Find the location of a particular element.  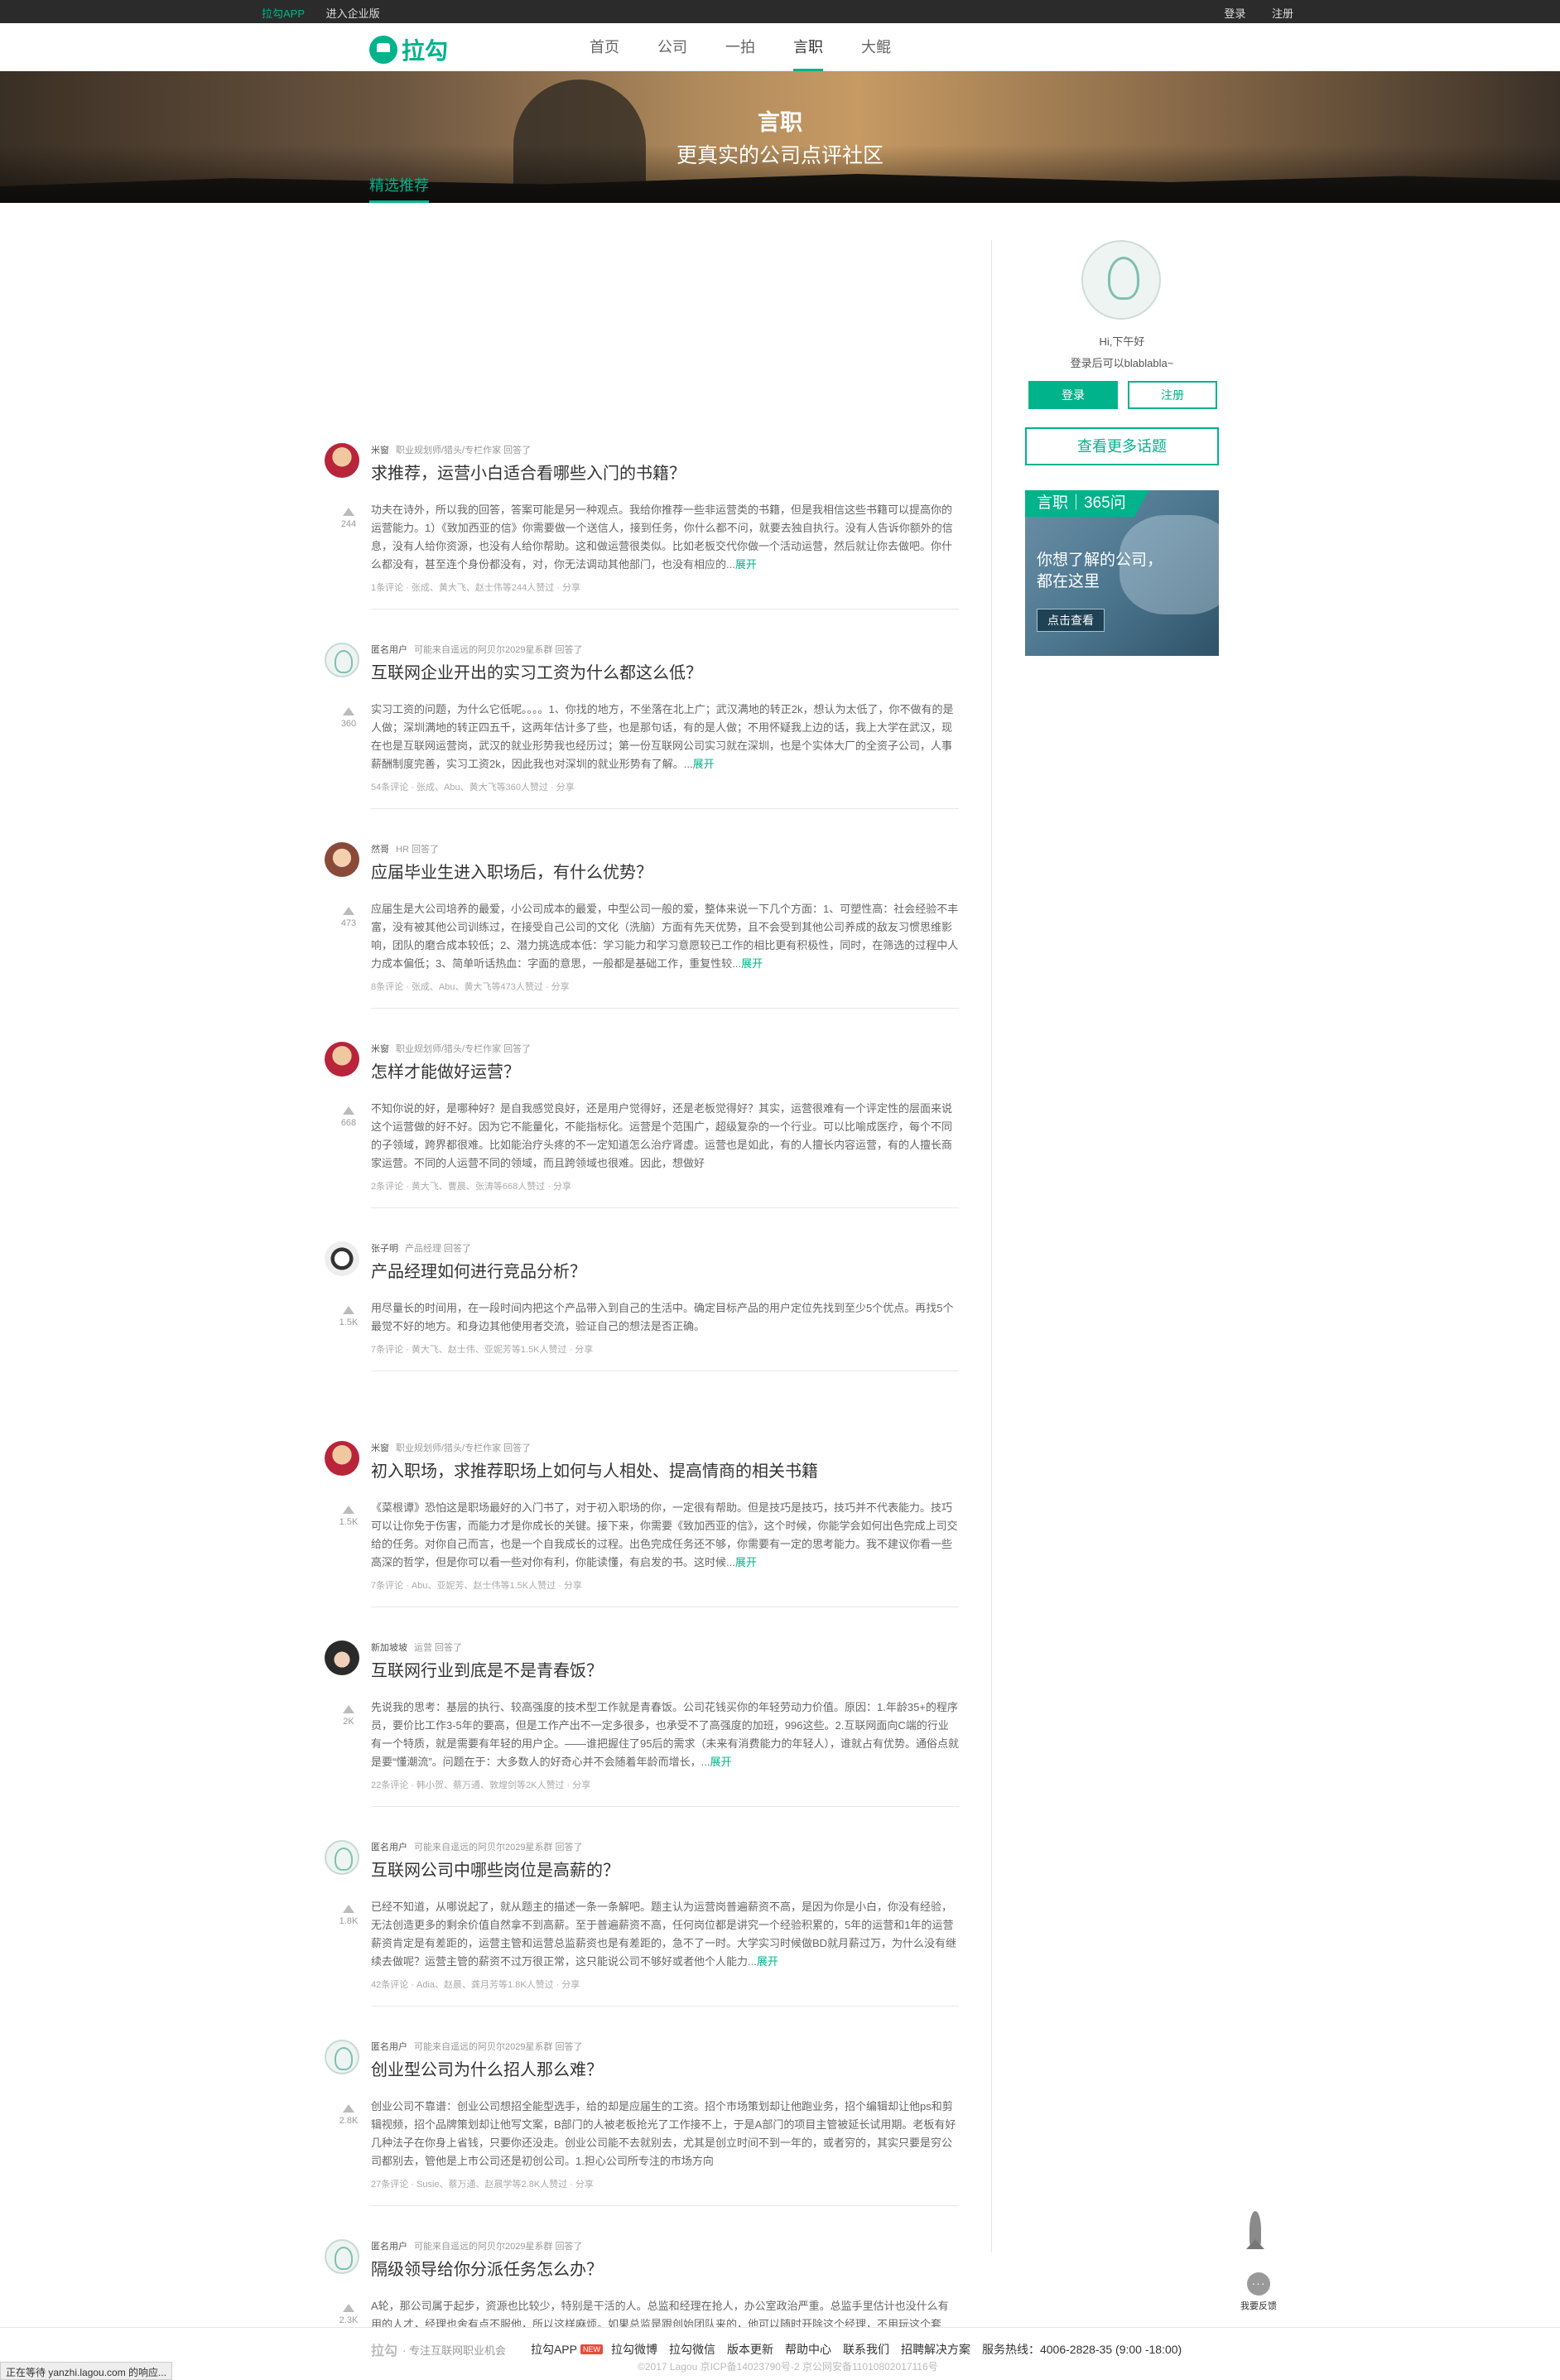

login-hint: 登录后可以blablabla~ is located at coordinates (1122, 363).